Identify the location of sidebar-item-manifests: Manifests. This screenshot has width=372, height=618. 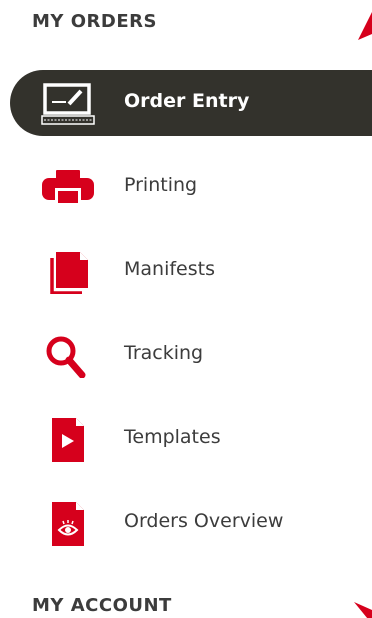
(191, 271).